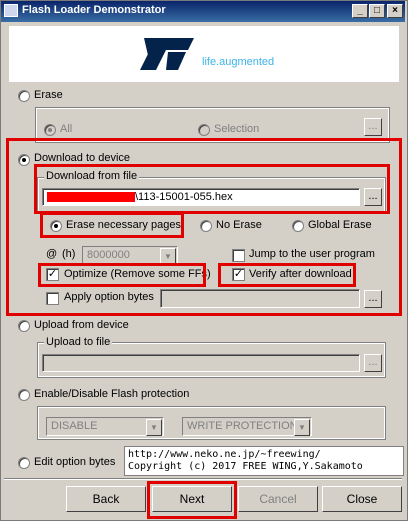 The width and height of the screenshot is (408, 521). What do you see at coordinates (238, 62) in the screenshot?
I see `logo-tagline: life.augmented` at bounding box center [238, 62].